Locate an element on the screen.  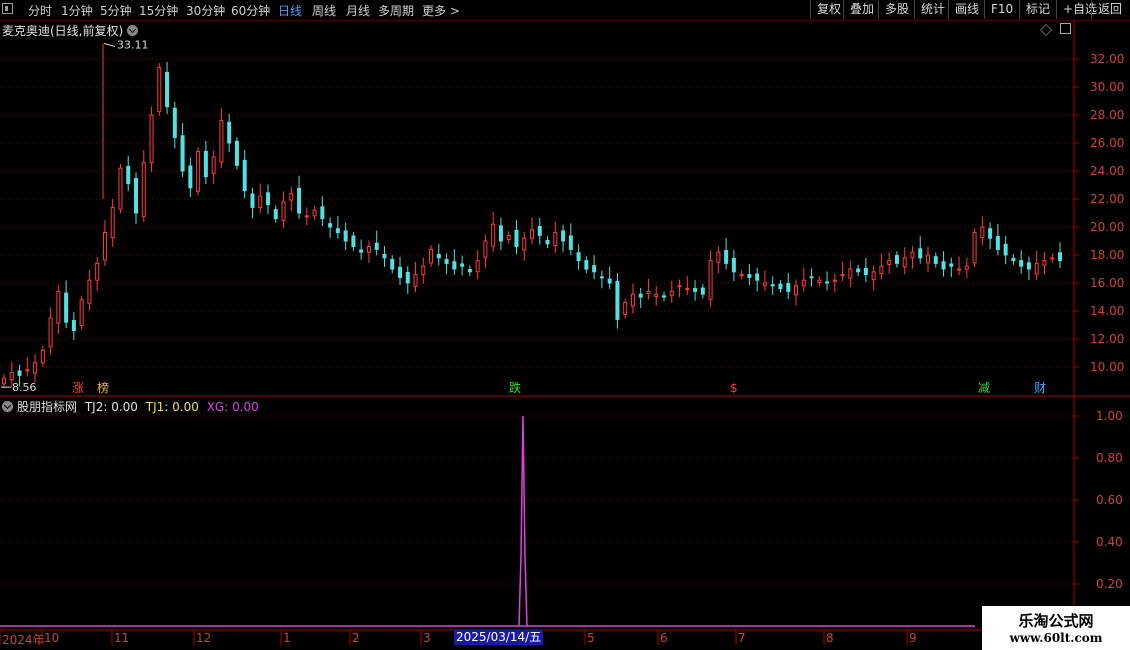
y-tick-label: 10.00 is located at coordinates (1107, 367).